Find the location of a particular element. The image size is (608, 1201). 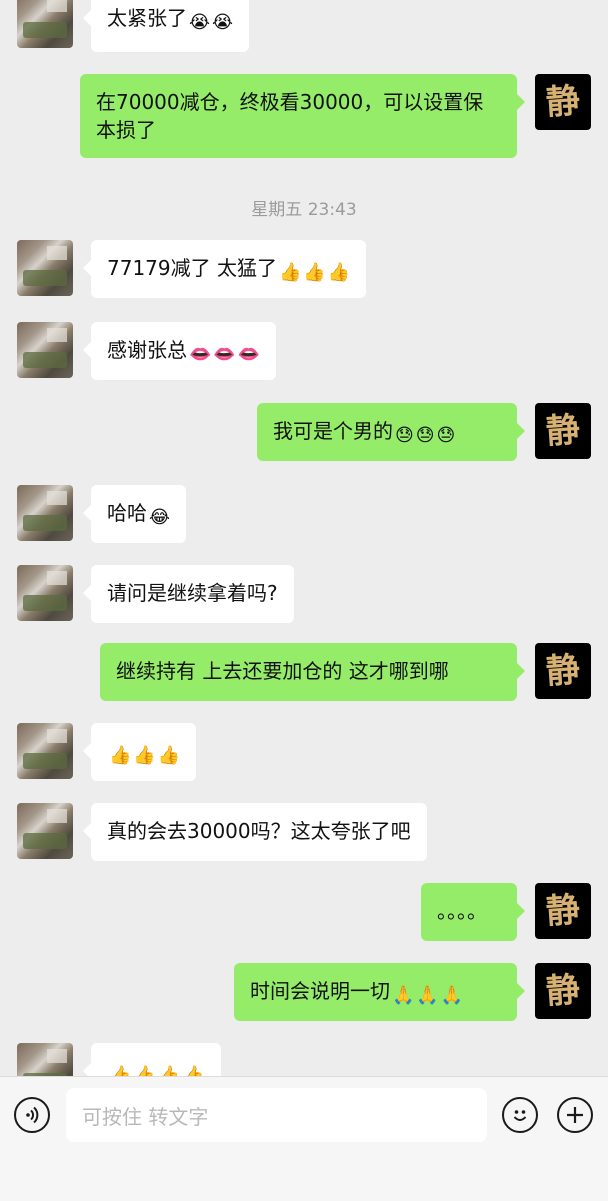

message-text: 77179减了 太猛了 is located at coordinates (192, 268).